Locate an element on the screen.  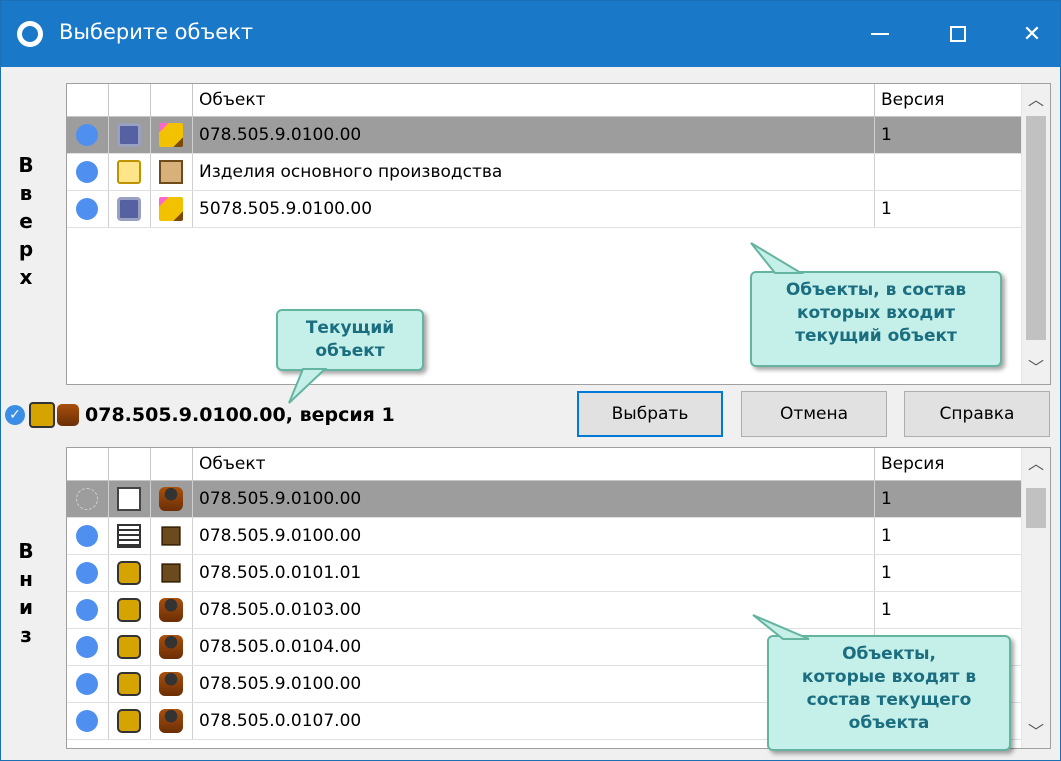
maximize-button is located at coordinates (958, 34).